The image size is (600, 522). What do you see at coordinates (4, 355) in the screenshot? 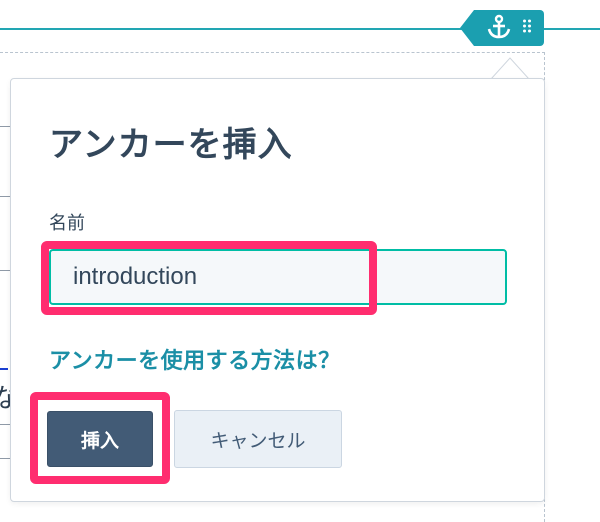
I see `background-link-fragment` at bounding box center [4, 355].